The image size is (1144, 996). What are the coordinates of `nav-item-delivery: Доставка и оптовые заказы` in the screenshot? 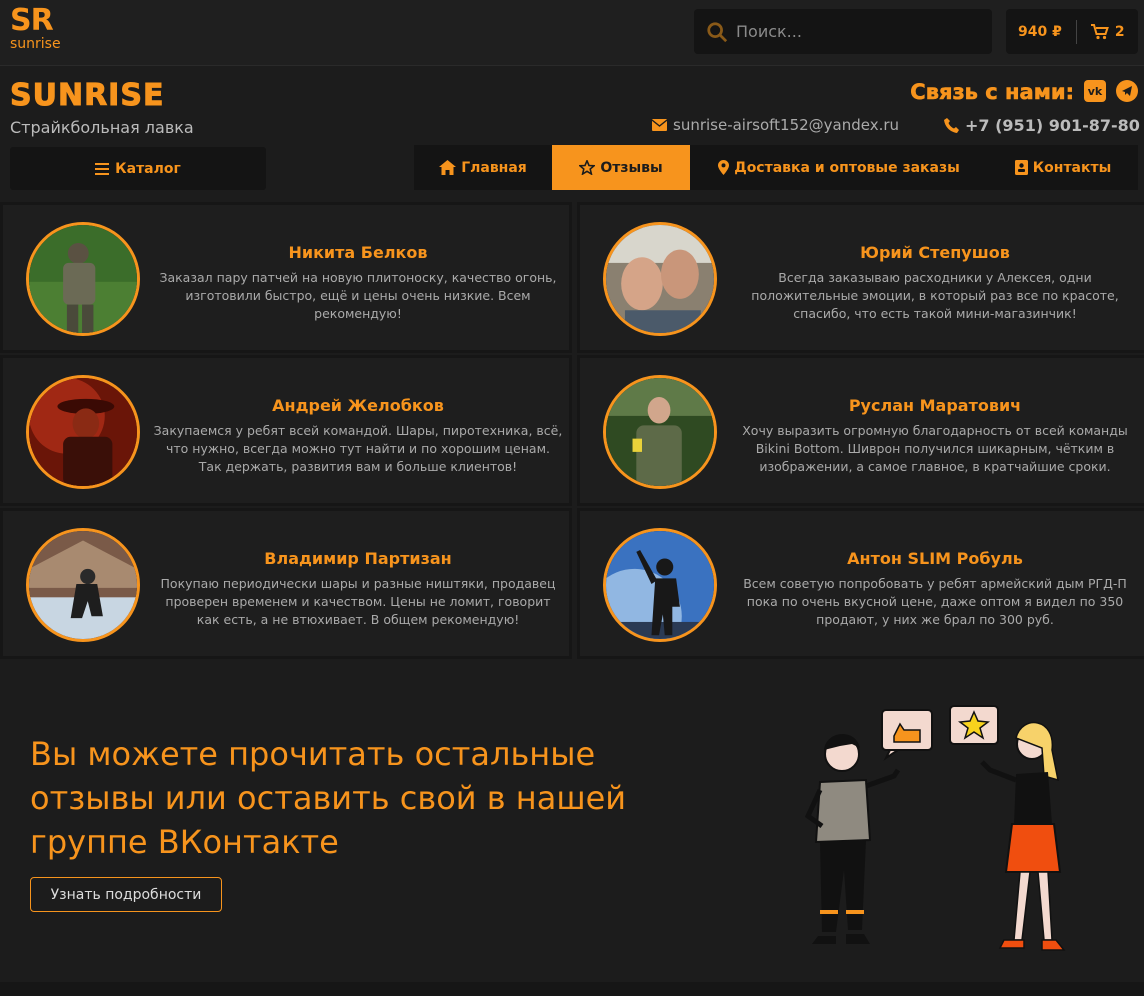 It's located at (839, 167).